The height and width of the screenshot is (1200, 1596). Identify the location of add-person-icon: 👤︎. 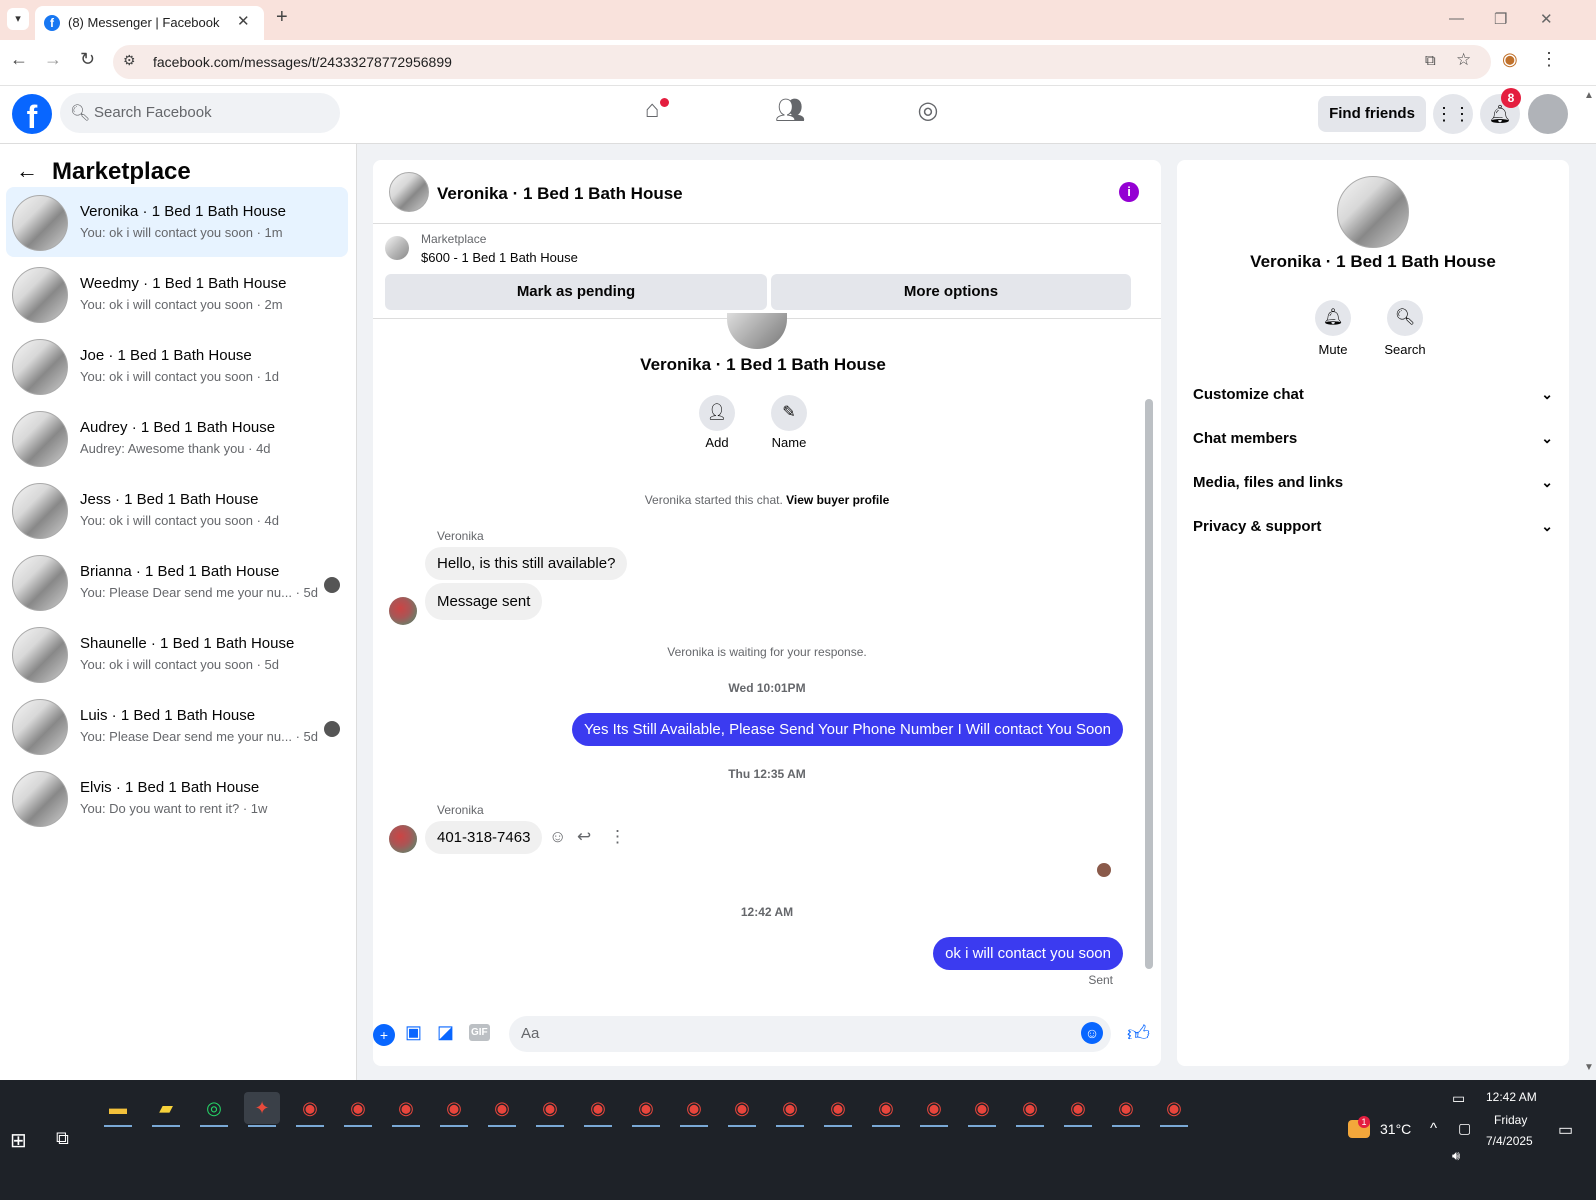
(717, 413).